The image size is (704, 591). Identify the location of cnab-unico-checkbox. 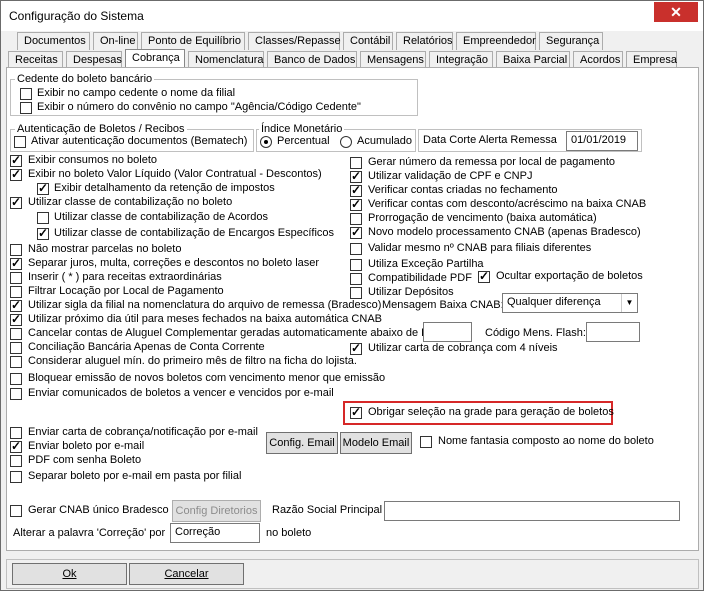
(16, 511).